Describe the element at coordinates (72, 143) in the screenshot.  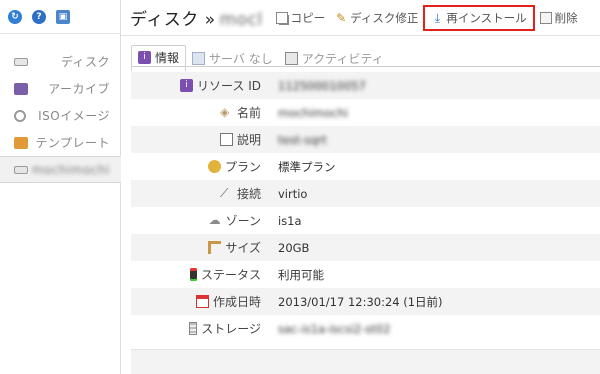
I see `sidebar-item-label: テンプレート` at that location.